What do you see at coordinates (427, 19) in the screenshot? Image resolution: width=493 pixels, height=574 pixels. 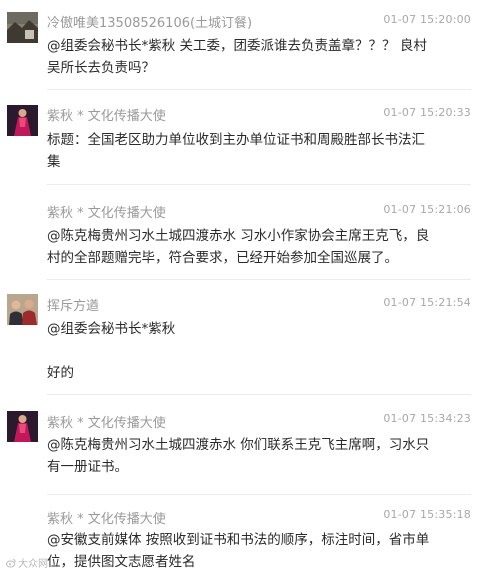 I see `message-time: 01-07 15:20:00` at bounding box center [427, 19].